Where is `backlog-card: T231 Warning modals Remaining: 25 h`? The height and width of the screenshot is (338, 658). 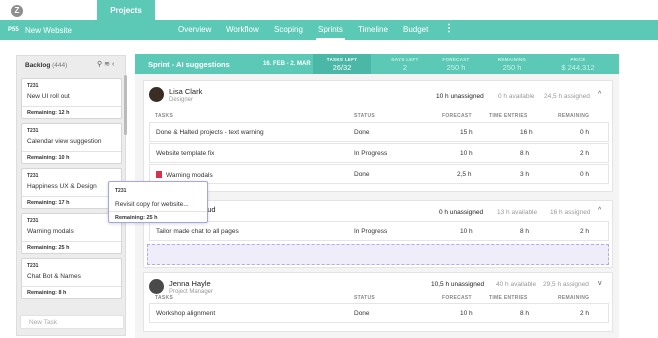
backlog-card: T231 Warning modals Remaining: 25 h is located at coordinates (71, 233).